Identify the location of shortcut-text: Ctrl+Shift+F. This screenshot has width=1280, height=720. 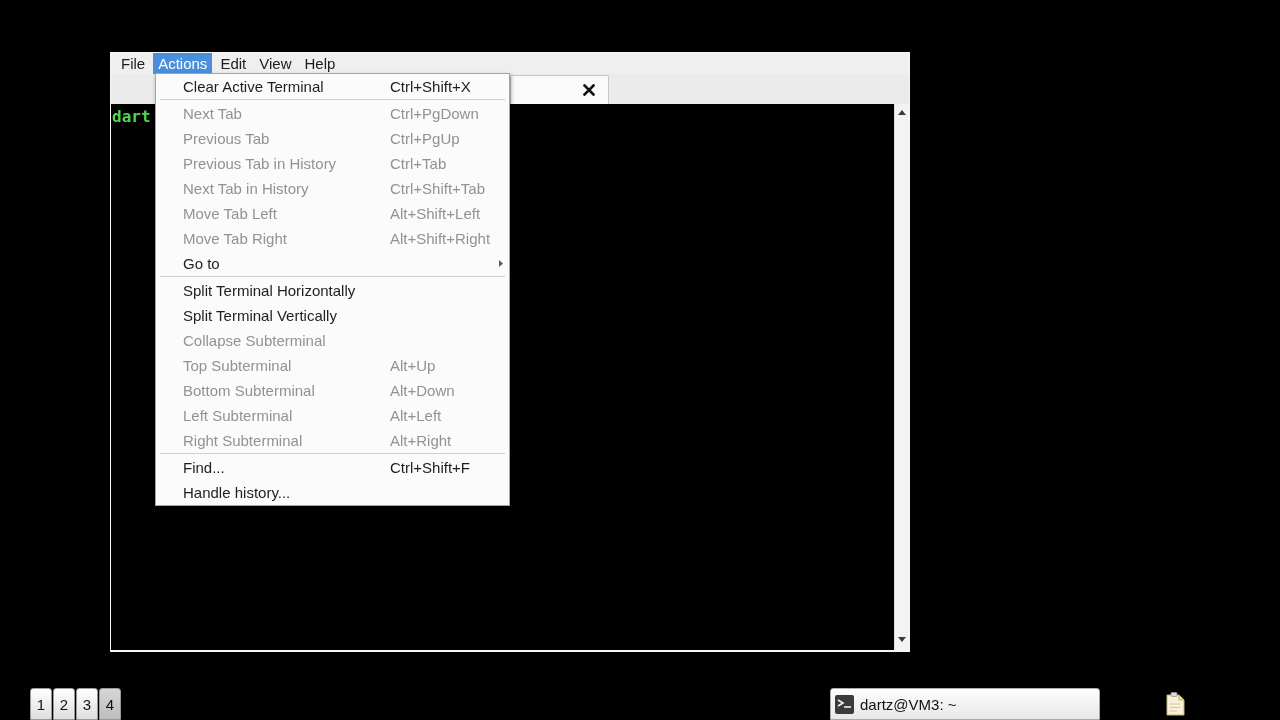
(430, 467).